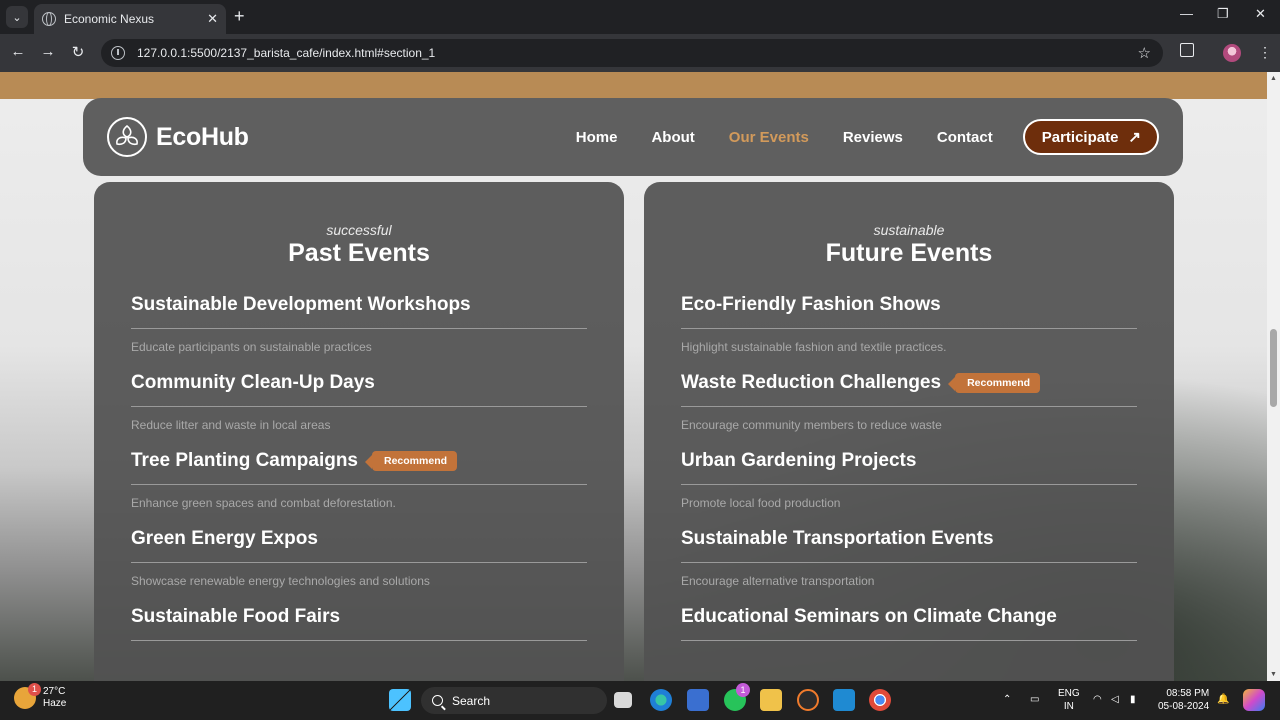  Describe the element at coordinates (1273, 368) in the screenshot. I see `scrollbar-thumb` at that location.